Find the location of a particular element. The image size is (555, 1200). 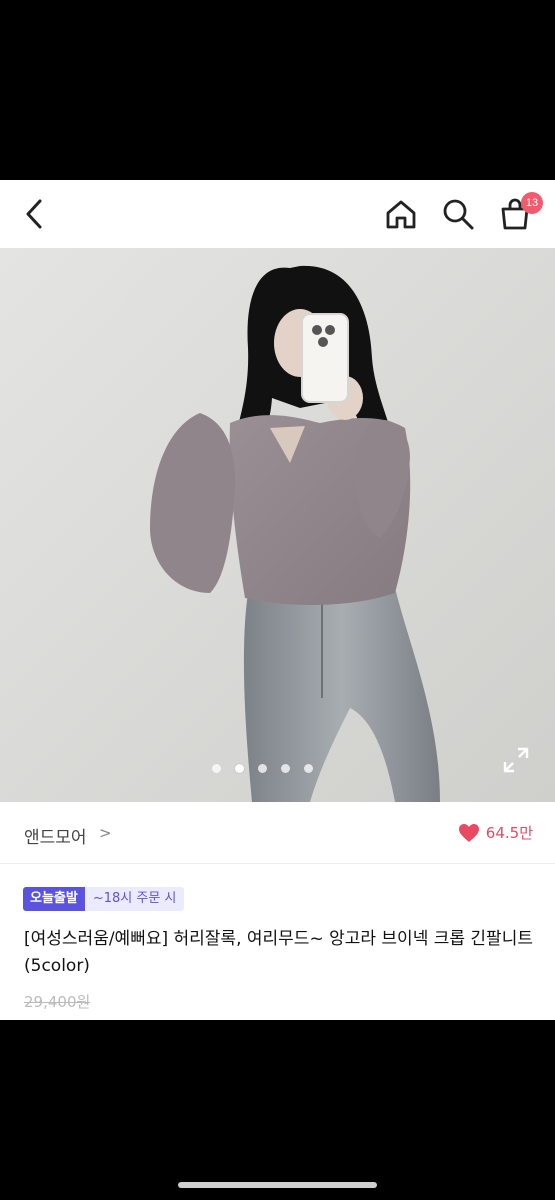

like-count: 64.5만 is located at coordinates (509, 833).